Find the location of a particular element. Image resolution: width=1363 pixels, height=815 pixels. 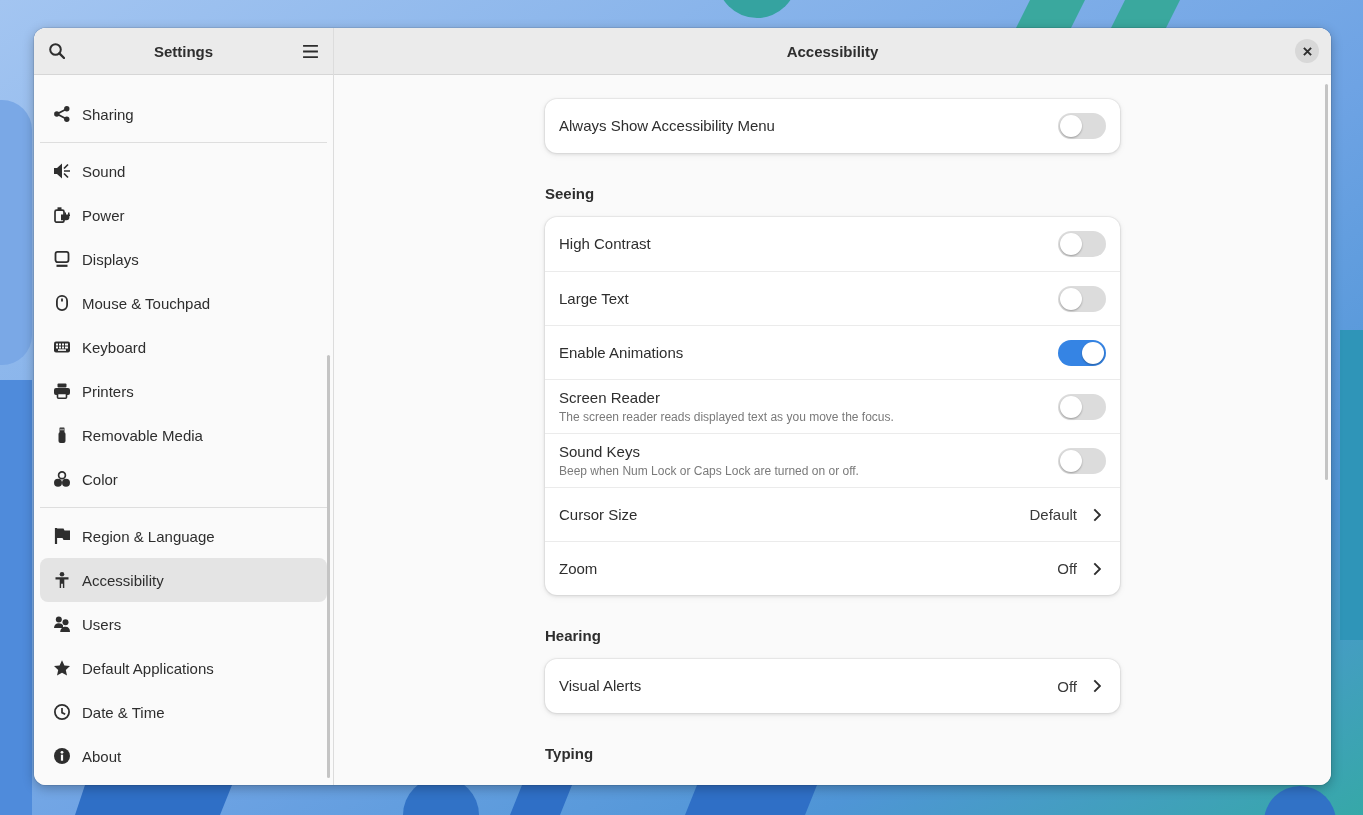

users-icon is located at coordinates (62, 624).